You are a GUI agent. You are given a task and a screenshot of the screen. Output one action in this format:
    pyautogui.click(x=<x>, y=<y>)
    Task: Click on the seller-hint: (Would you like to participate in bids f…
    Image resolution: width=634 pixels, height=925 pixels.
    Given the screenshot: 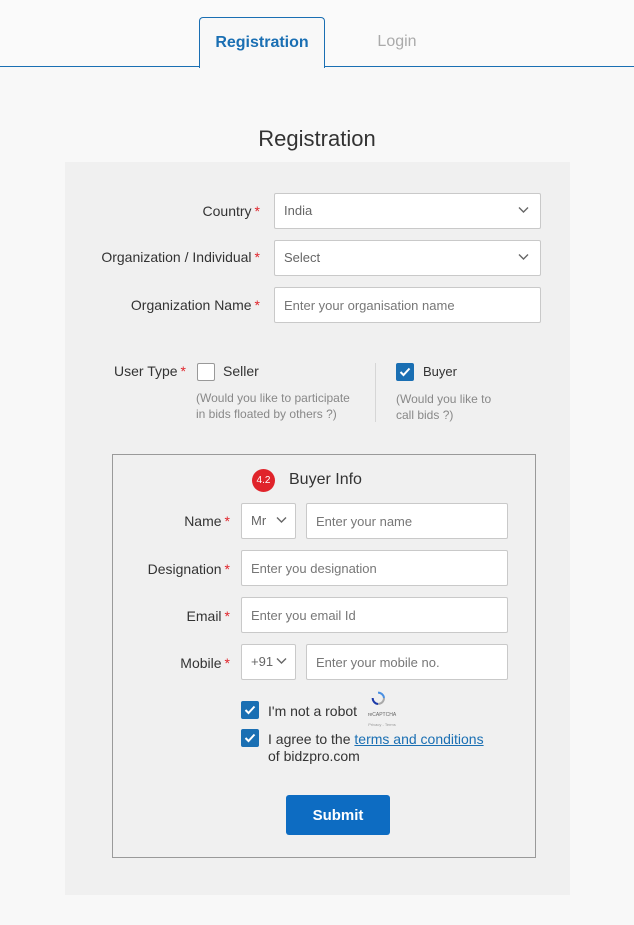 What is the action you would take?
    pyautogui.click(x=273, y=406)
    